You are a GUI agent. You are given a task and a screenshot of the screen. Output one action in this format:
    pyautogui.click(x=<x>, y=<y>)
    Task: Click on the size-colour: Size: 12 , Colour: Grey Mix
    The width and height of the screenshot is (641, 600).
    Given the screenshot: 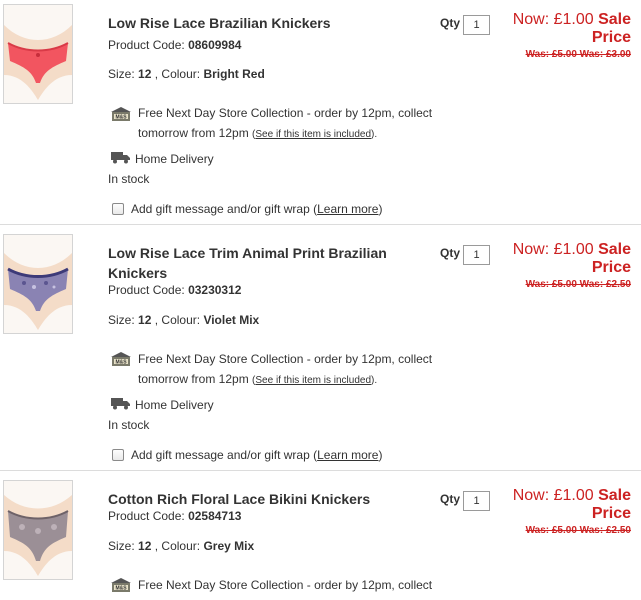 What is the action you would take?
    pyautogui.click(x=181, y=546)
    